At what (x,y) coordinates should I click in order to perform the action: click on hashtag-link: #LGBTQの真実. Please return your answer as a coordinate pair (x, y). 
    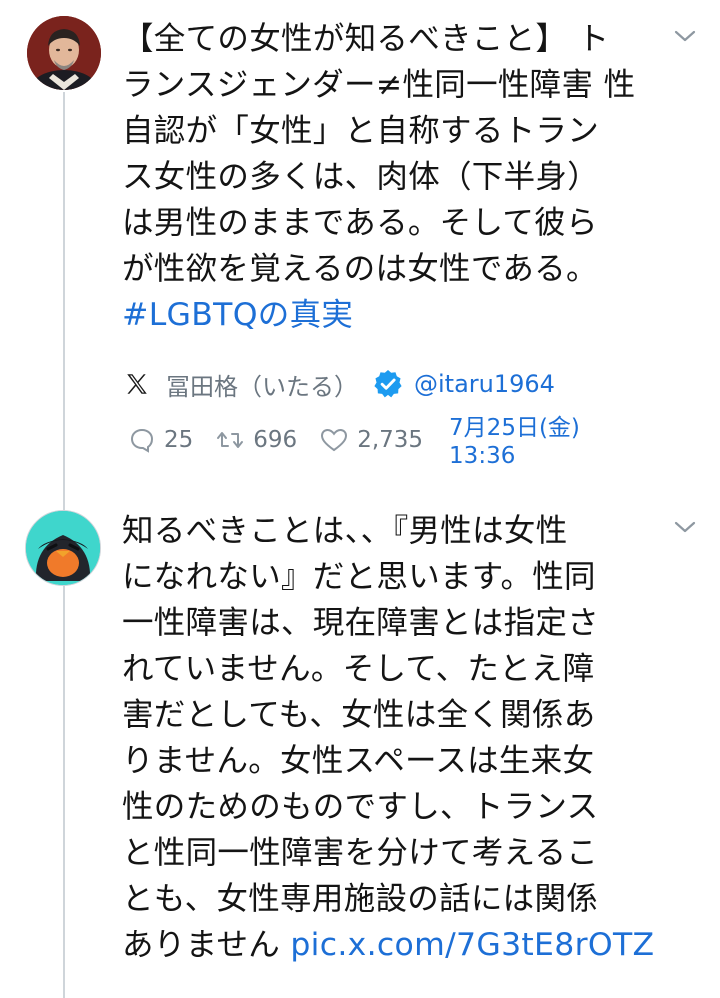
    Looking at the image, I should click on (402, 315).